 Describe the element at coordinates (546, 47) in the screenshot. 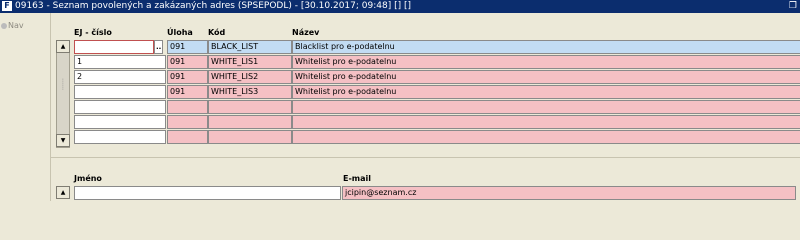

I see `nazev-cell: Blacklist pro e-podatelnu` at that location.